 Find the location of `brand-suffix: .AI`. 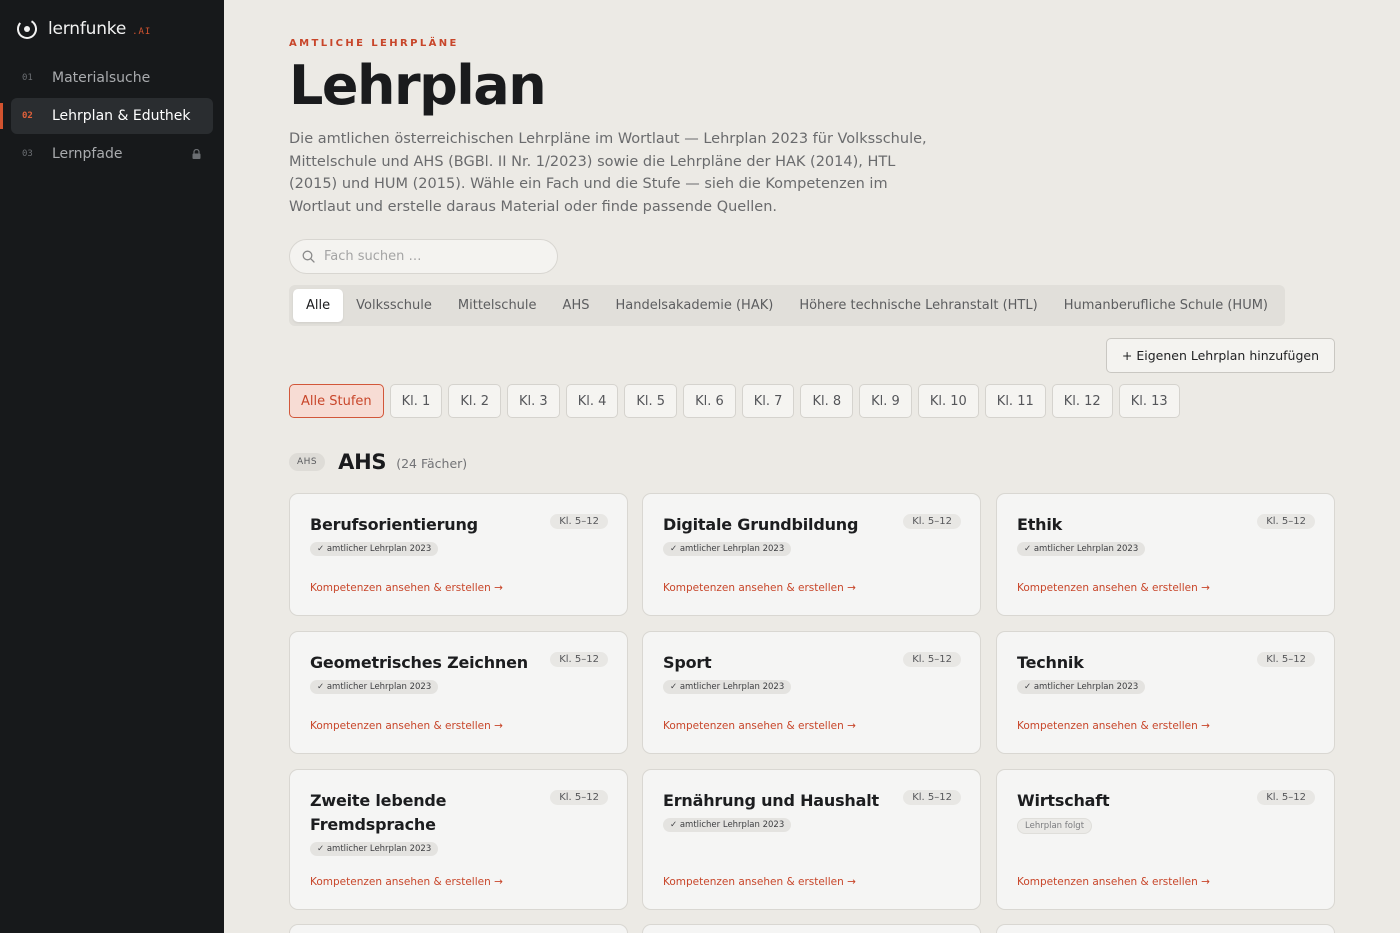

brand-suffix: .AI is located at coordinates (142, 31).